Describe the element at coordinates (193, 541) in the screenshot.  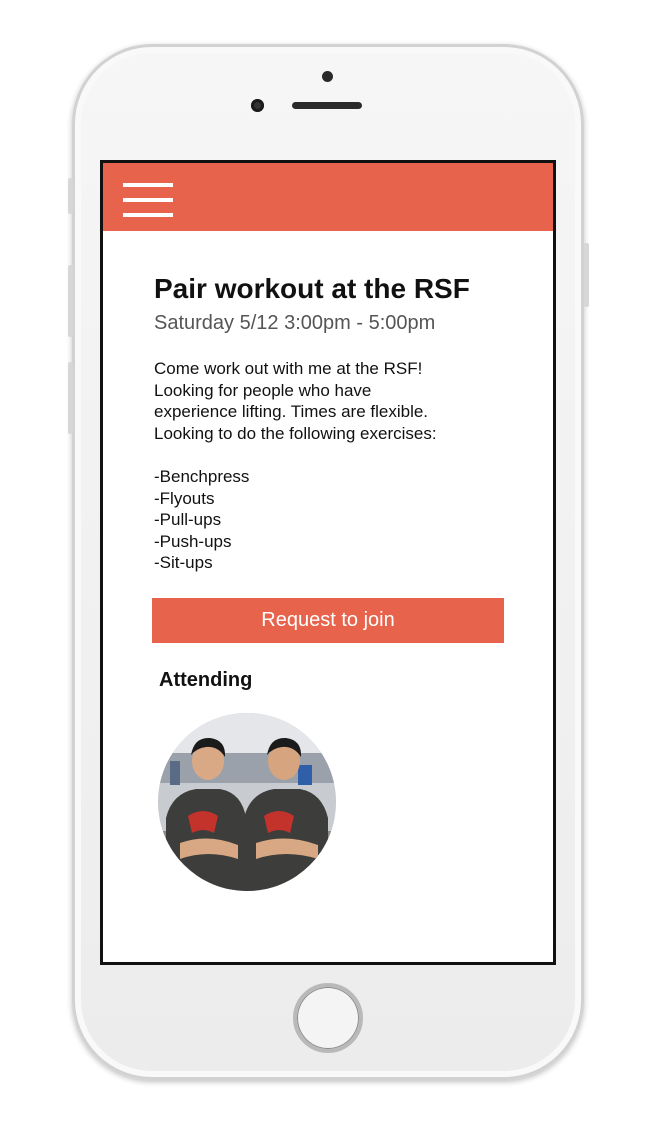
I see `exercise-item: -Push-ups` at that location.